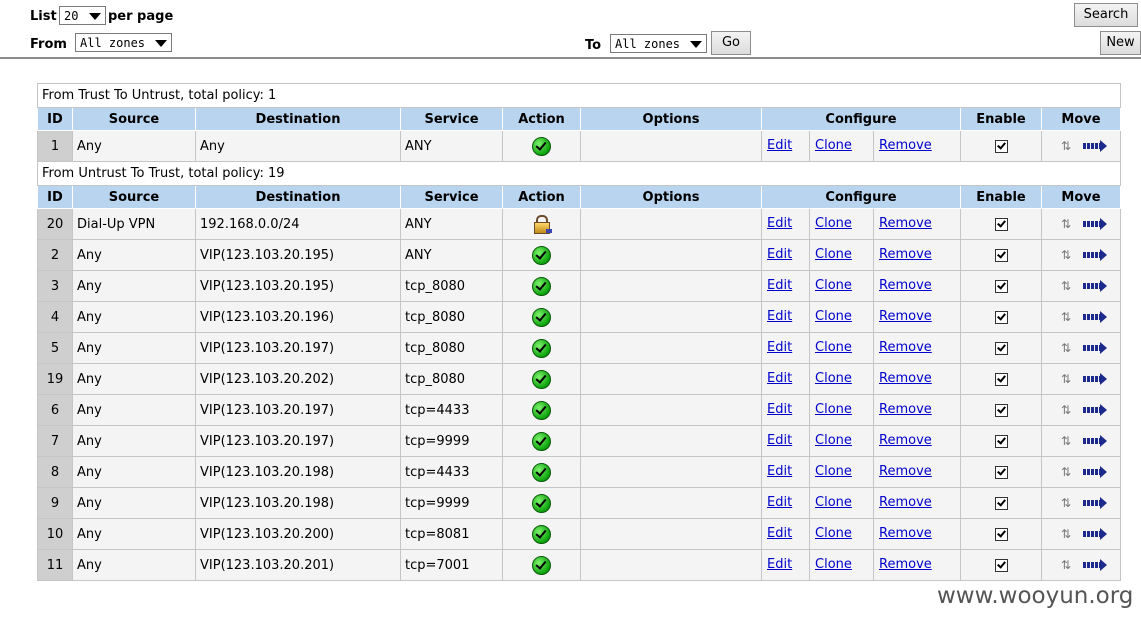 The width and height of the screenshot is (1141, 624). What do you see at coordinates (861, 348) in the screenshot?
I see `configure-links: Edit Clone Remove` at bounding box center [861, 348].